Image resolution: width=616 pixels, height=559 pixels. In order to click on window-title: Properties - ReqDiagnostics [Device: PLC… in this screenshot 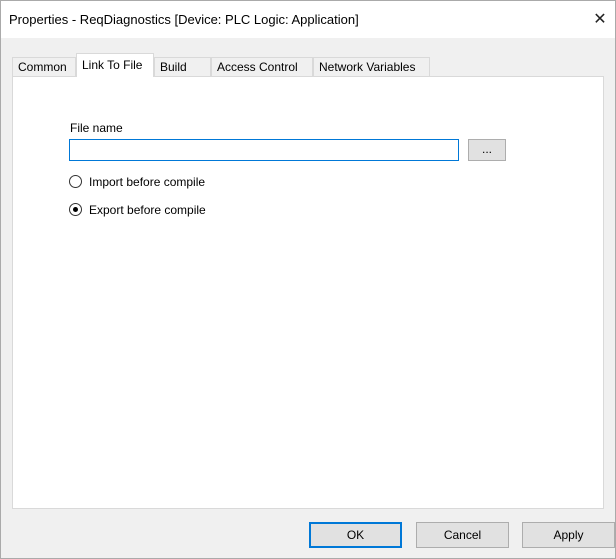, I will do `click(184, 19)`.